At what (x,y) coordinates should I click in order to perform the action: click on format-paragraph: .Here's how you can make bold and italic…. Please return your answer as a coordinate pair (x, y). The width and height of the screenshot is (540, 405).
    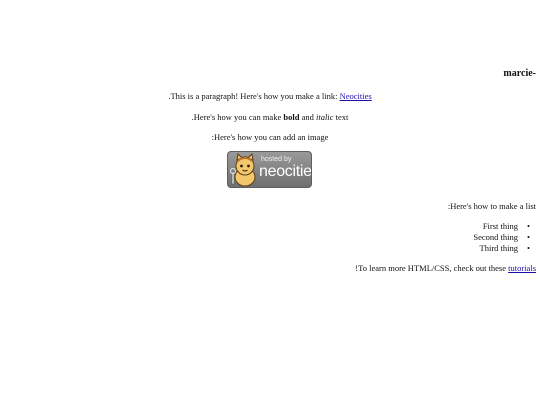
    Looking at the image, I should click on (270, 117).